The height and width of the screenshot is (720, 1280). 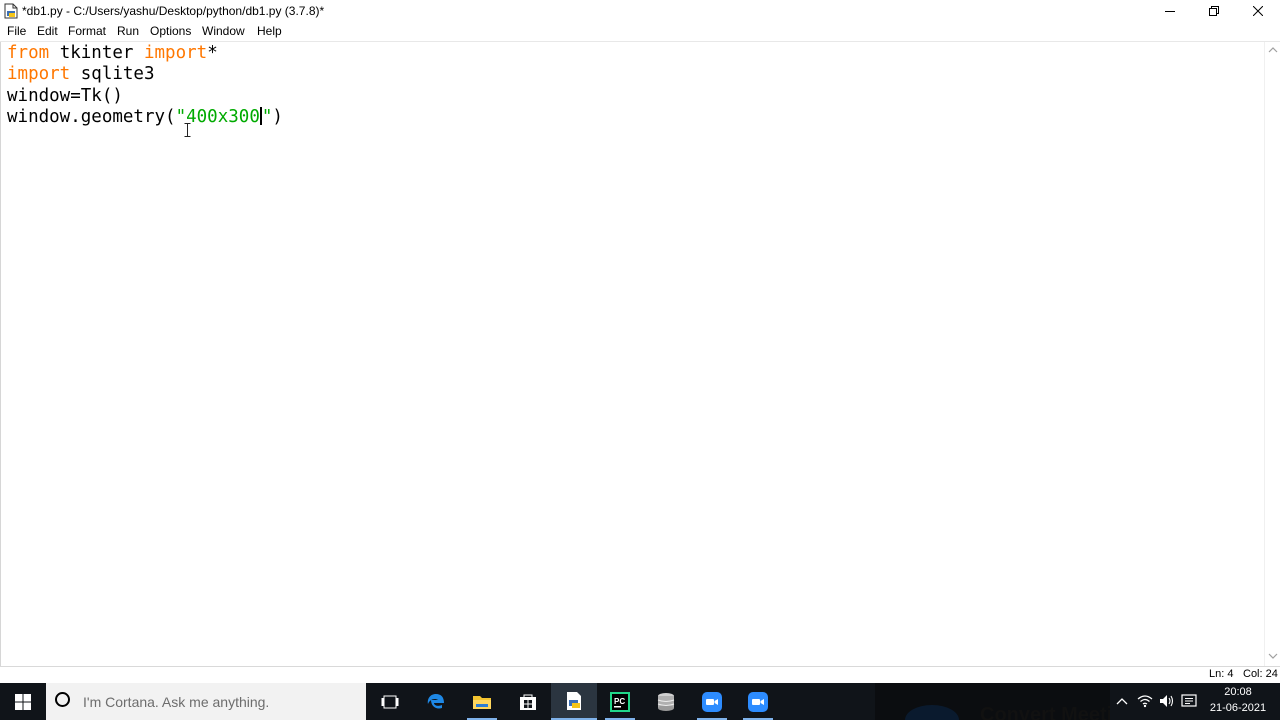 I want to click on idle-editor-icon, so click(x=574, y=700).